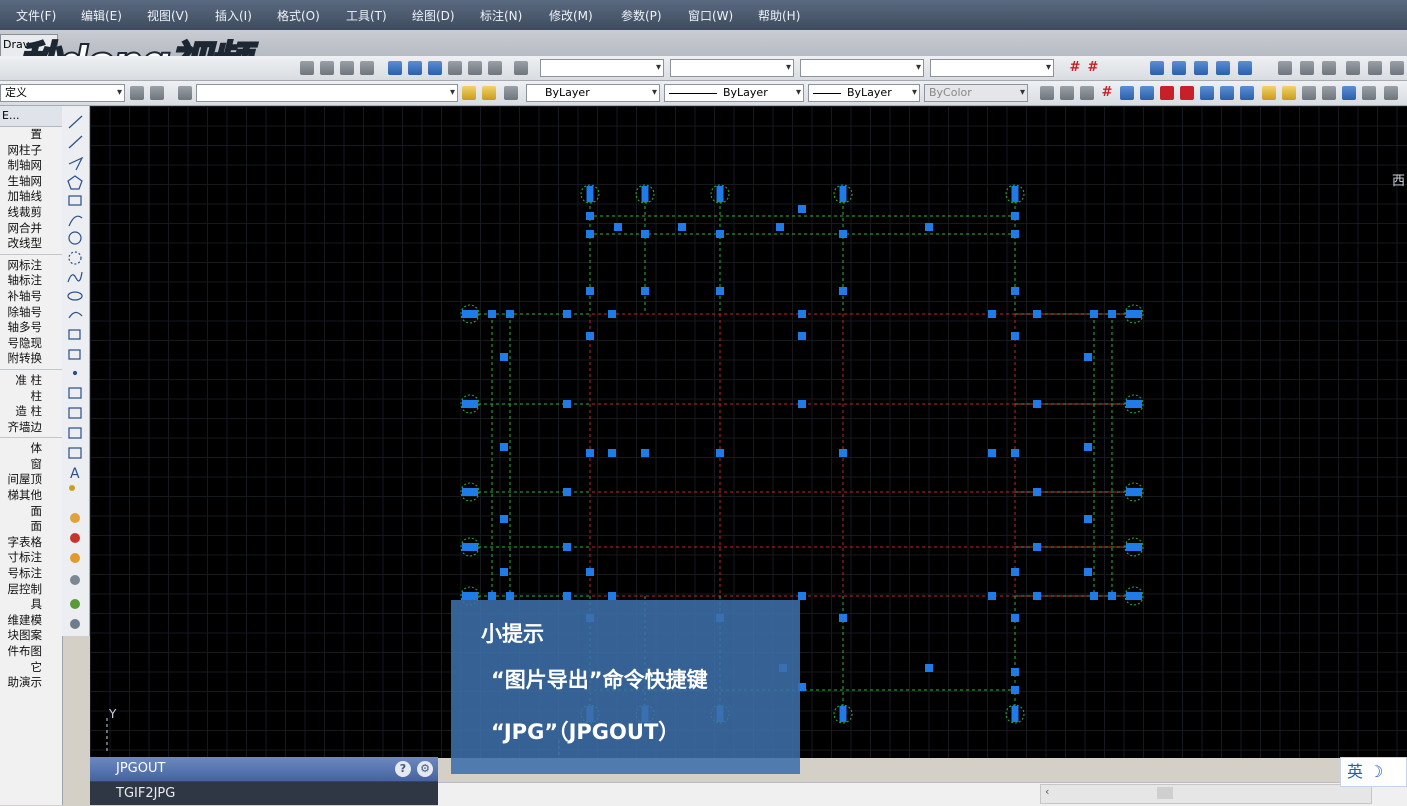  Describe the element at coordinates (31, 397) in the screenshot. I see `side-menu-item: 柱` at that location.